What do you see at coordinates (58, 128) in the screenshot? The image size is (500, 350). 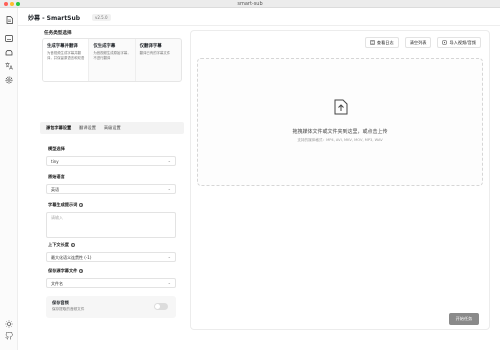 I see `tab-subtitle-settings: 源包字幕设置` at bounding box center [58, 128].